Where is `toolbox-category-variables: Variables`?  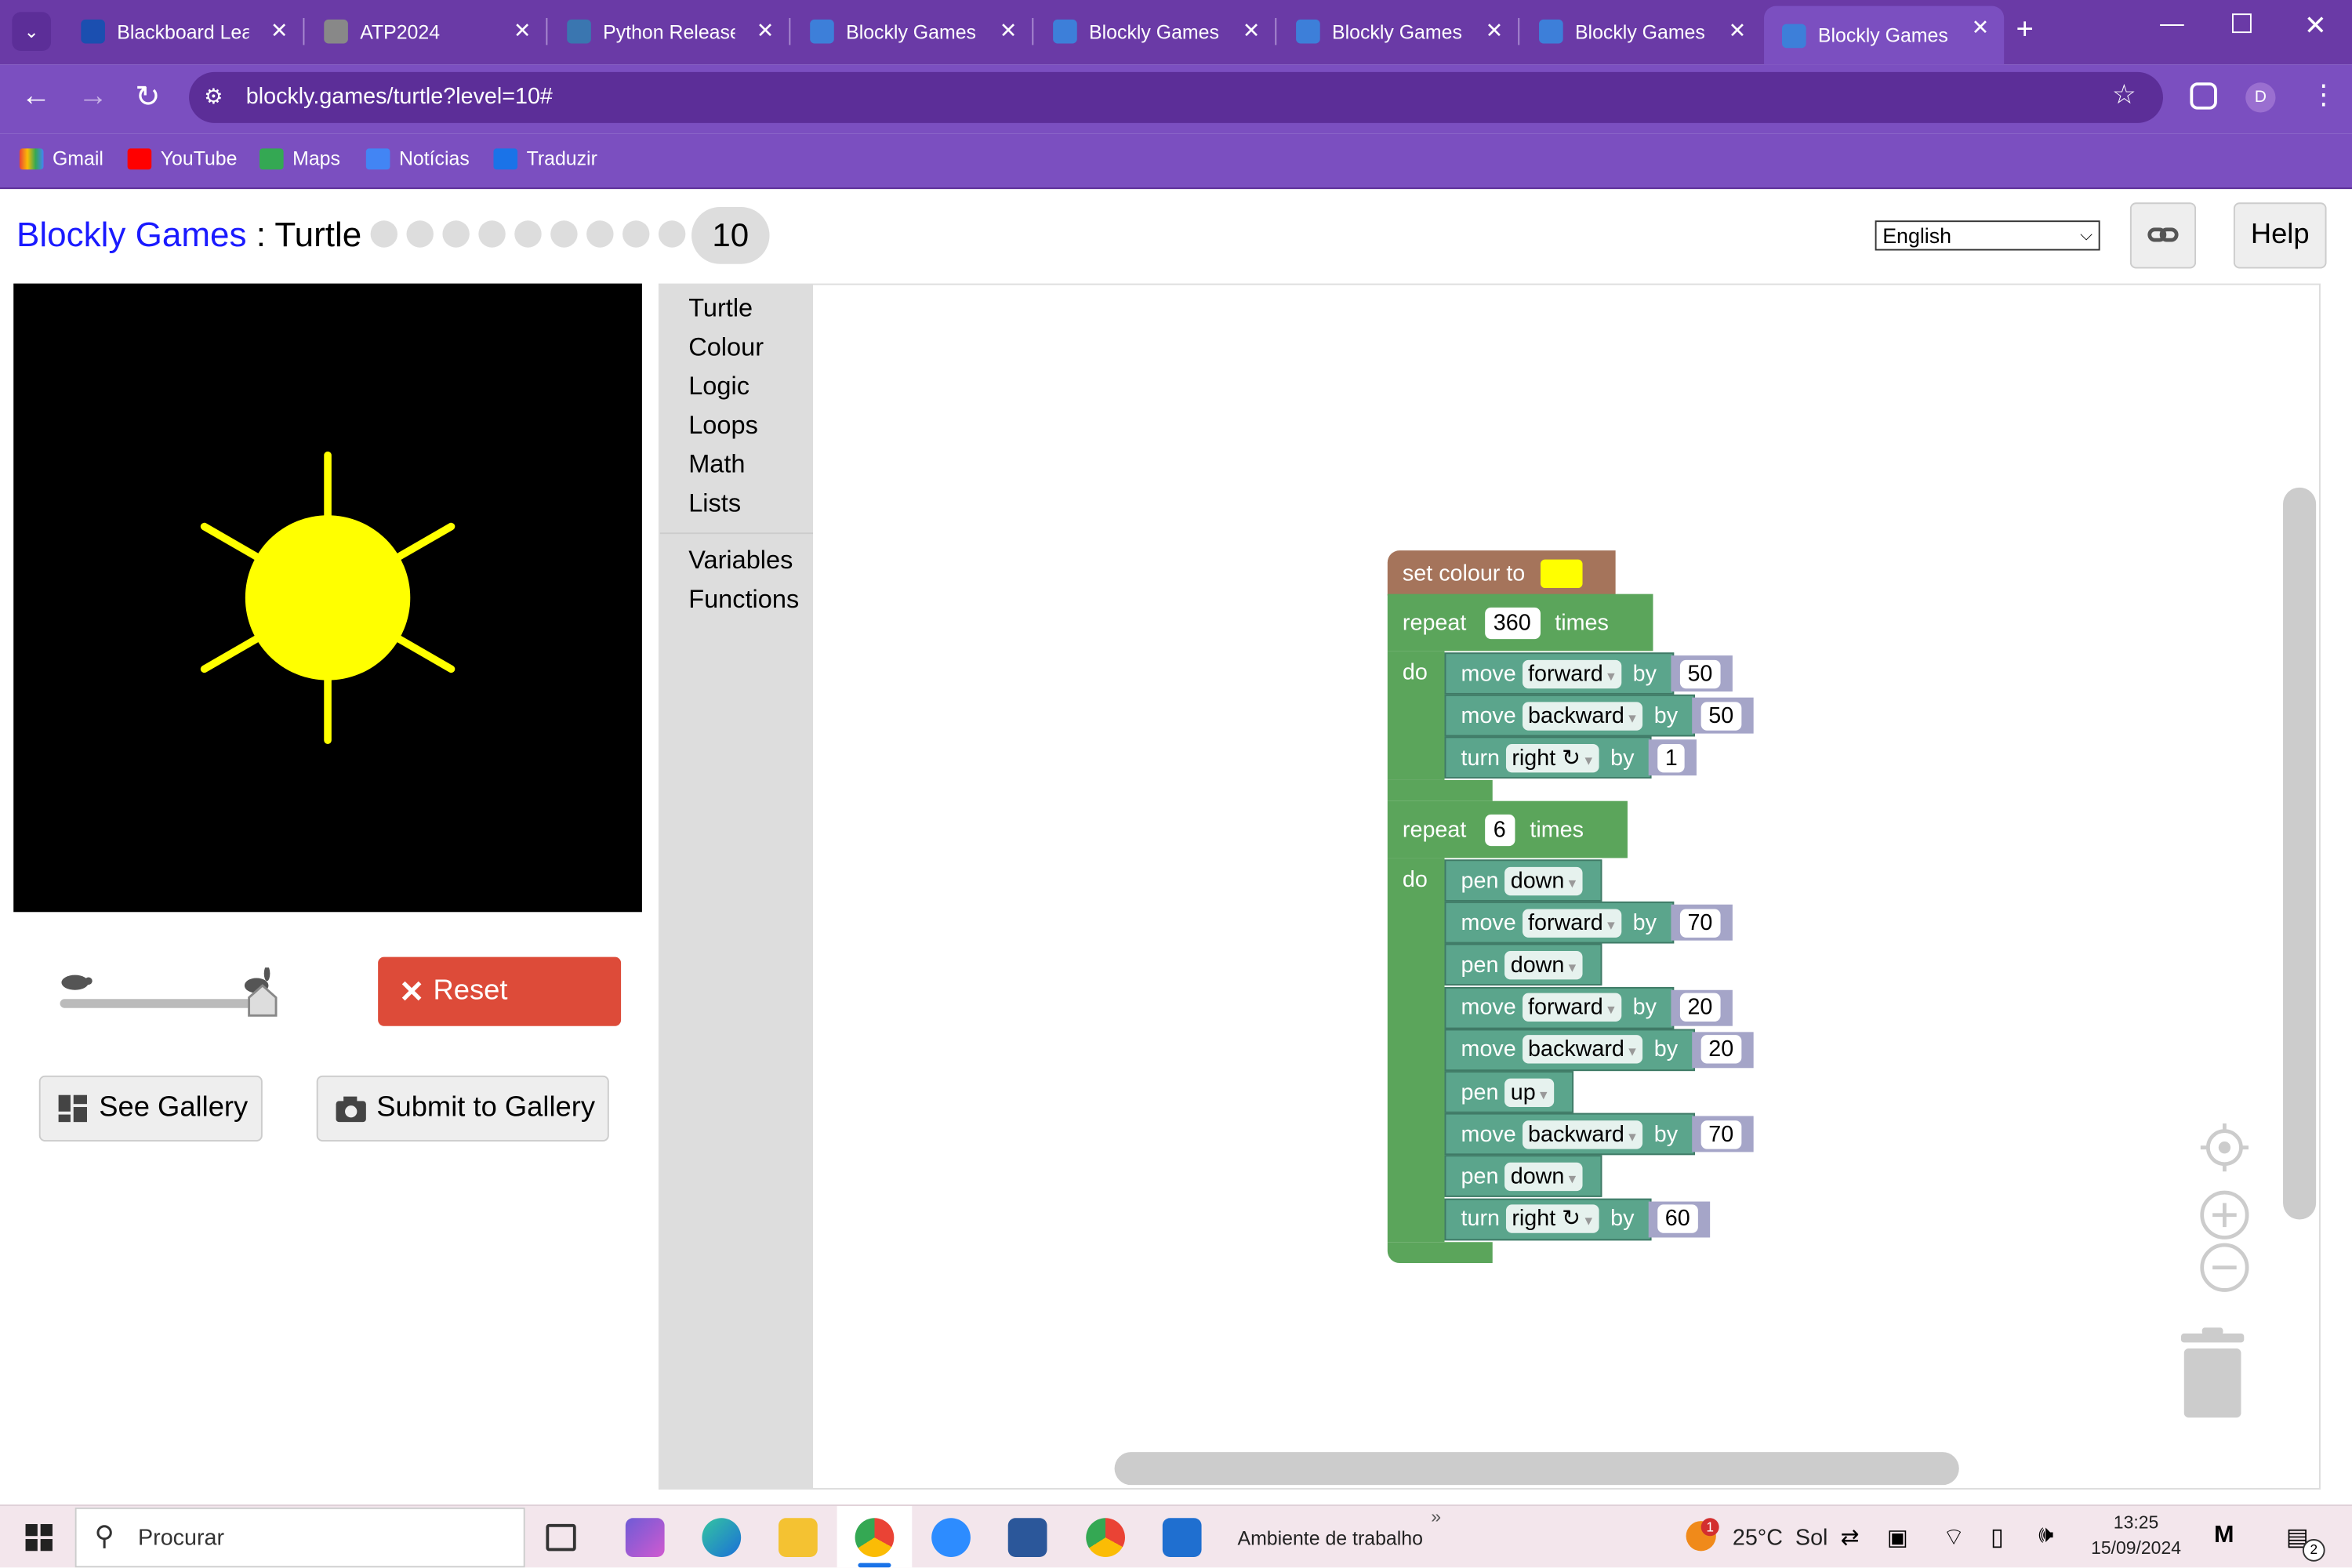
toolbox-category-variables: Variables is located at coordinates (740, 560).